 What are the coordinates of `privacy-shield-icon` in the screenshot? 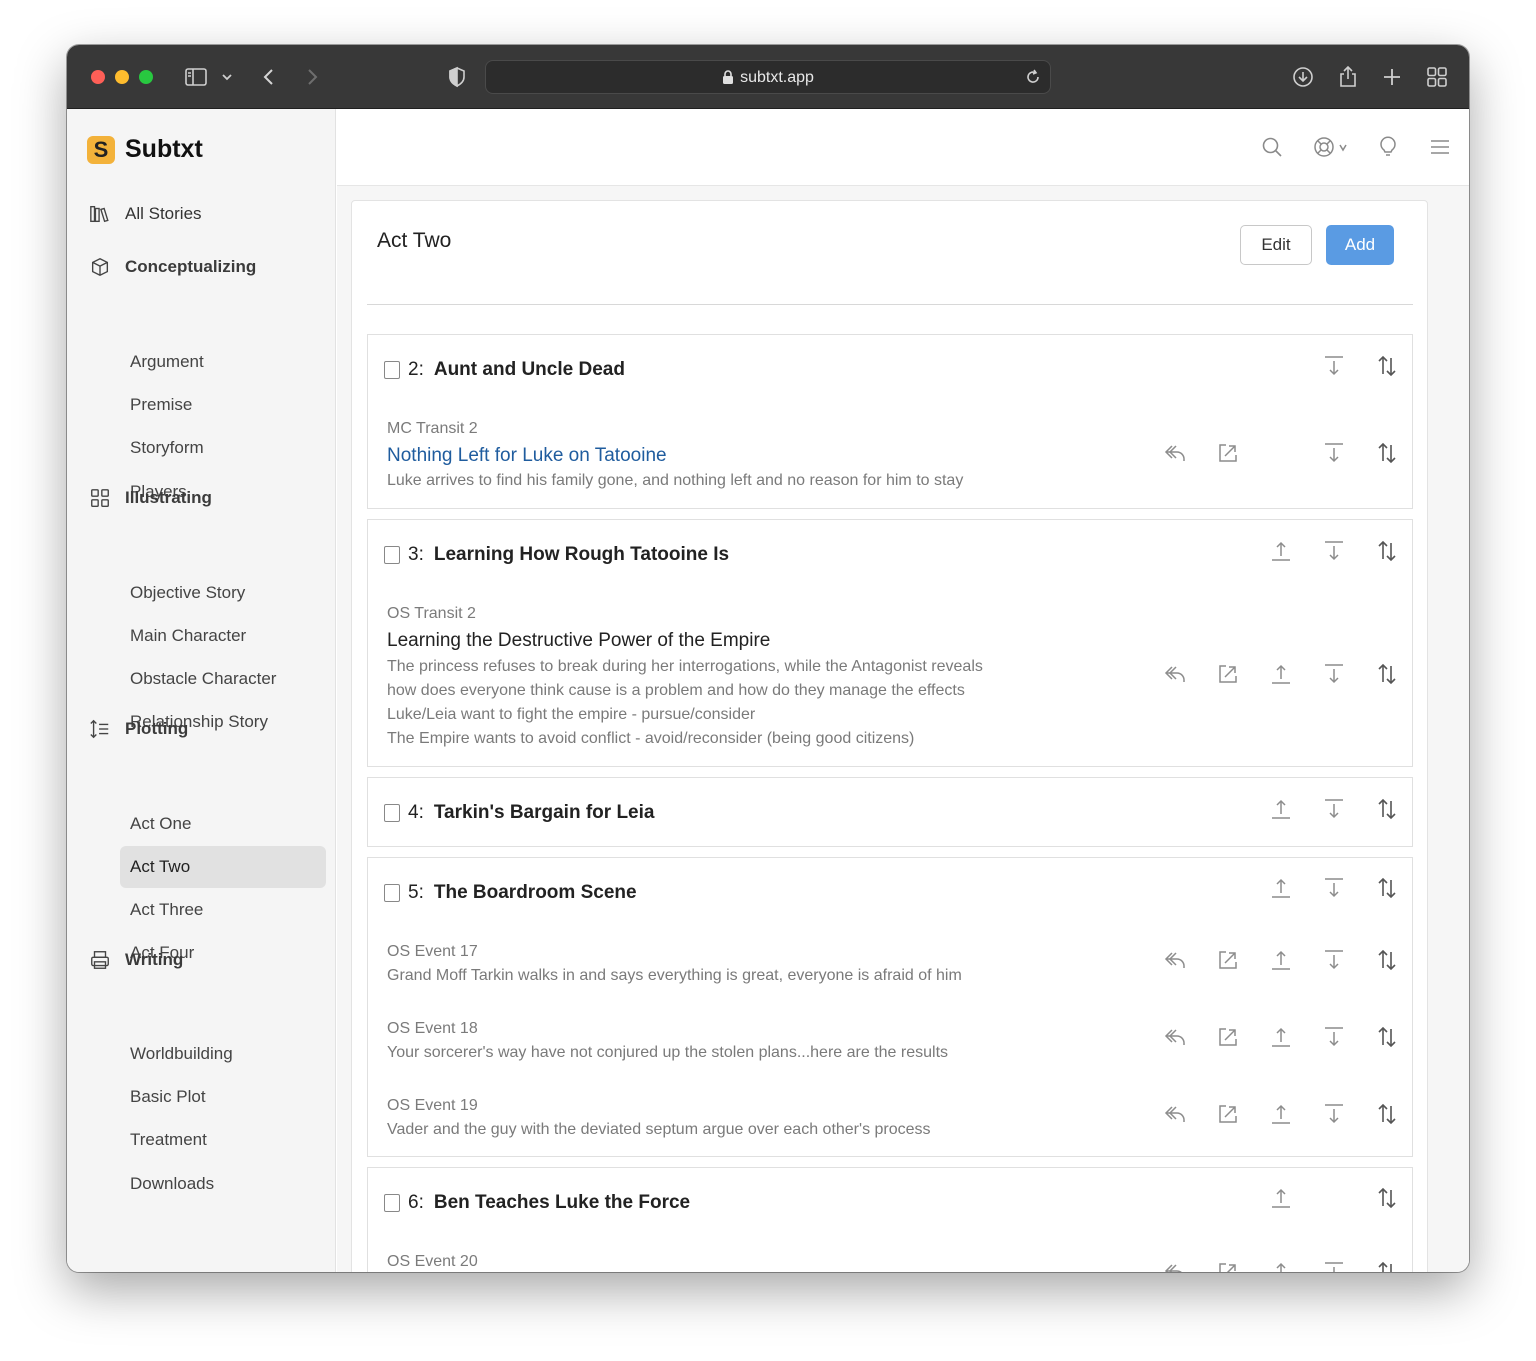 It's located at (457, 77).